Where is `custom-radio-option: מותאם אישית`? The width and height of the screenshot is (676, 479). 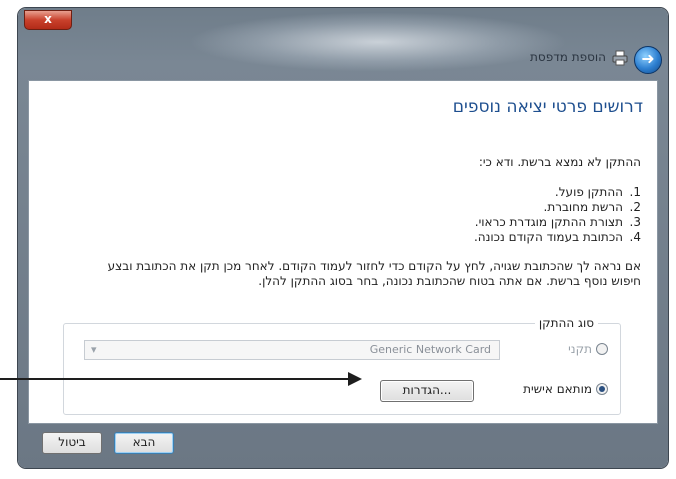 custom-radio-option: מותאם אישית is located at coordinates (565, 389).